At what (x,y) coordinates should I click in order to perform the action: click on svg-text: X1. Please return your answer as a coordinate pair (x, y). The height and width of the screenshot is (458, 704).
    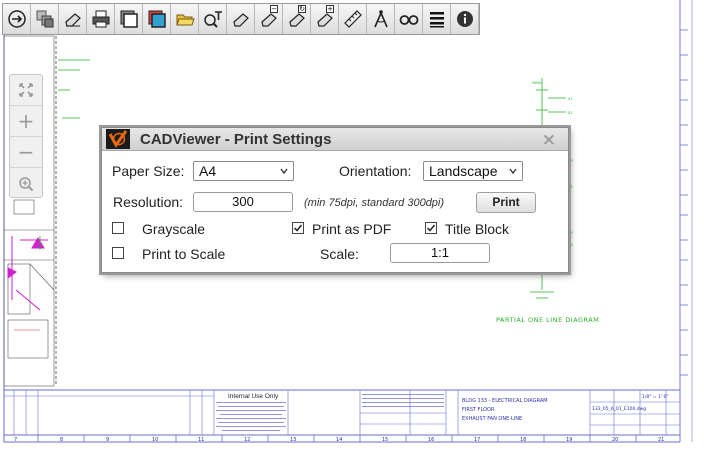
    Looking at the image, I should click on (570, 99).